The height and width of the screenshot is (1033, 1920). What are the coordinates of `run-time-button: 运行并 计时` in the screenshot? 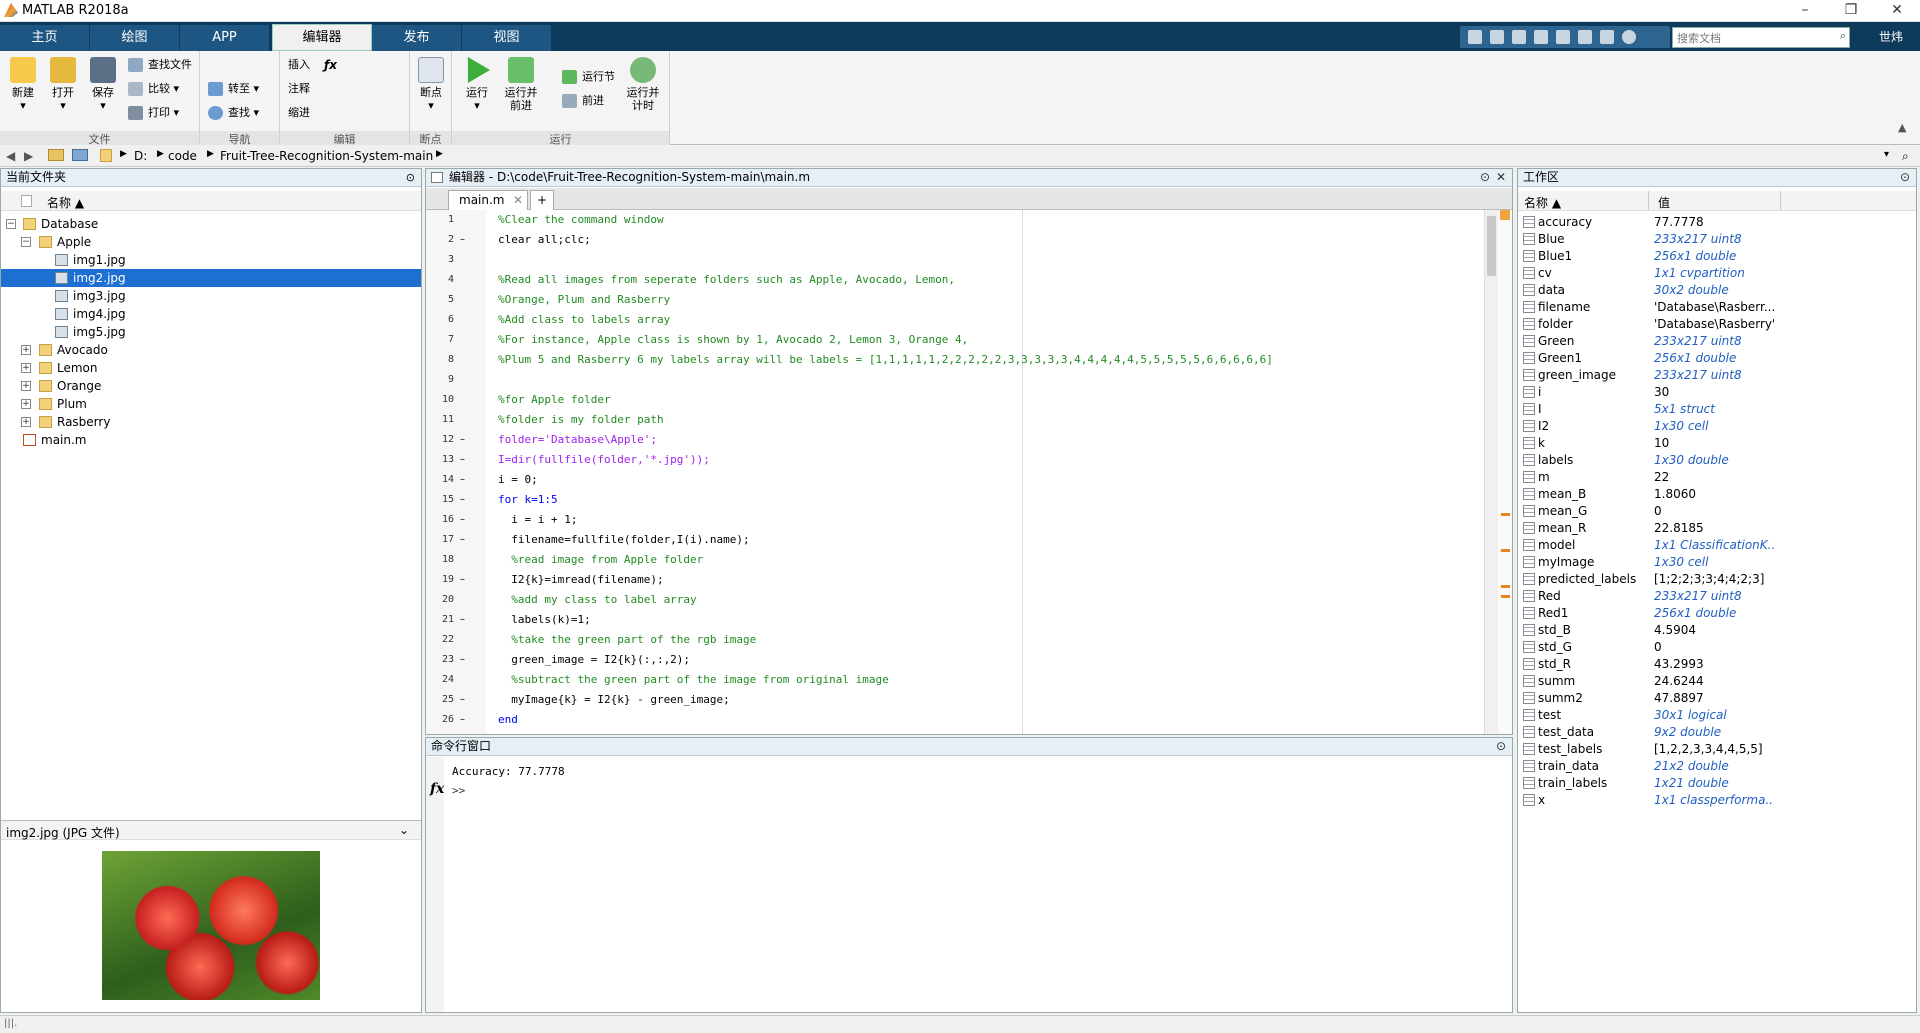 It's located at (643, 84).